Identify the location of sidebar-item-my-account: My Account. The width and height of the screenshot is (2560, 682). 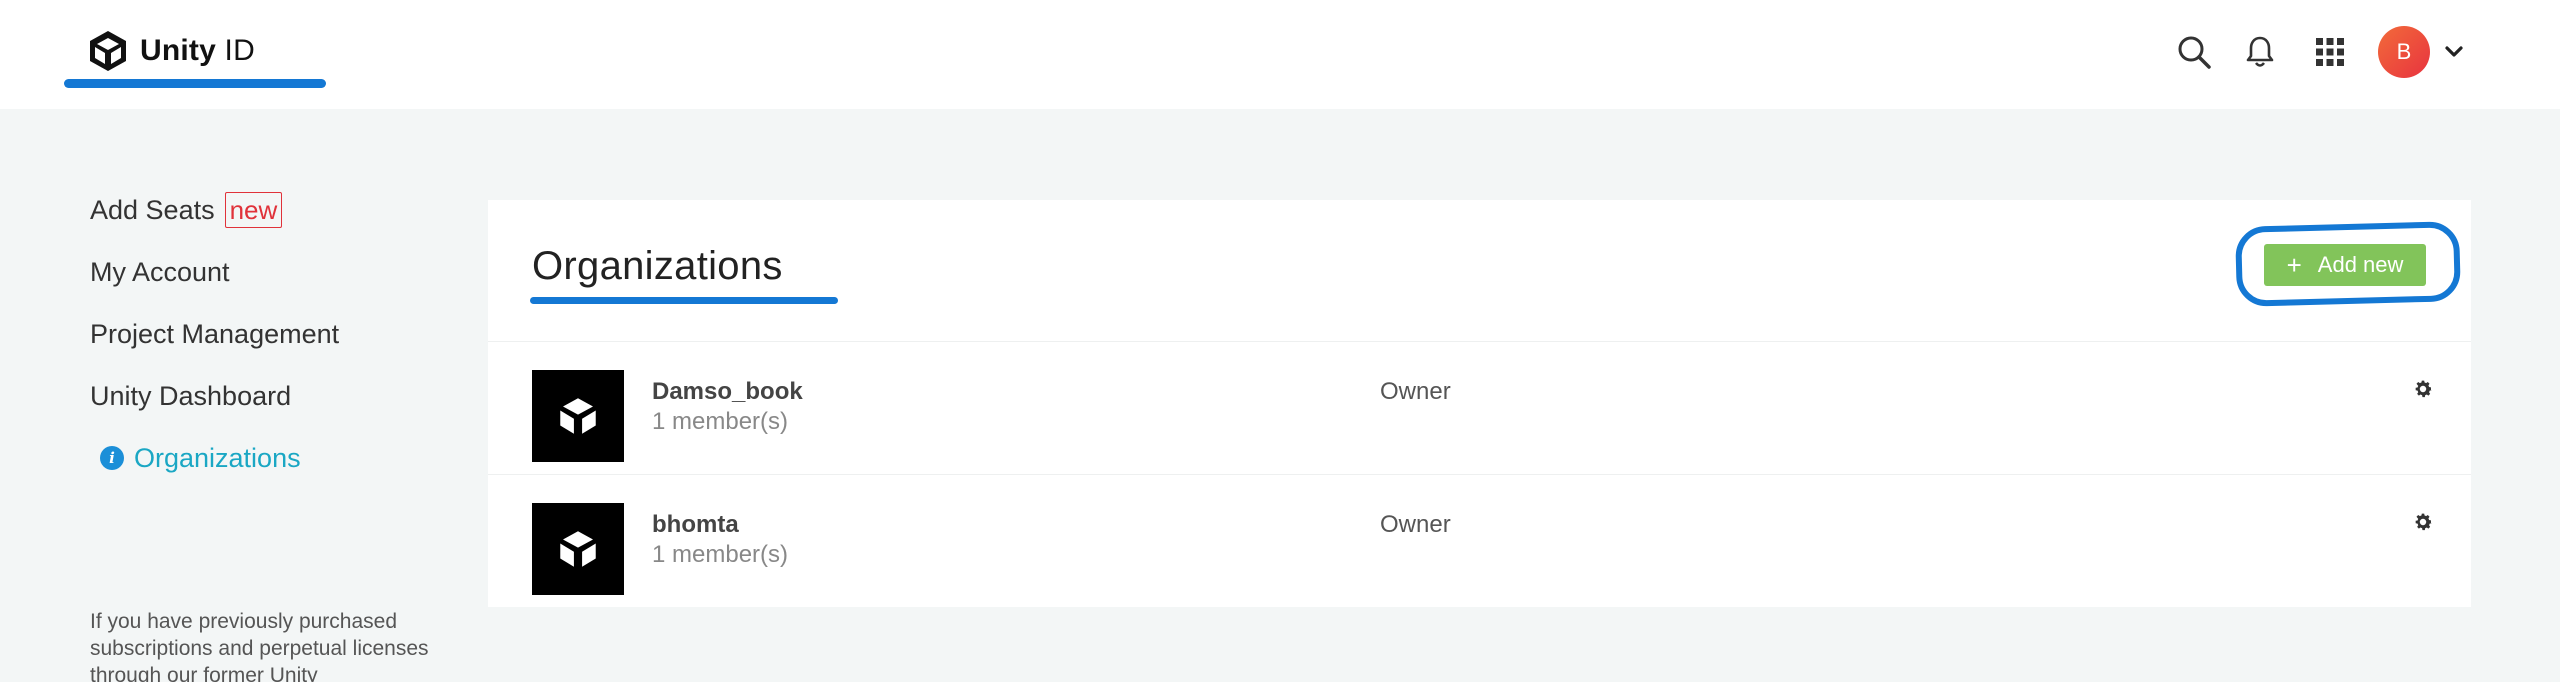
(270, 272).